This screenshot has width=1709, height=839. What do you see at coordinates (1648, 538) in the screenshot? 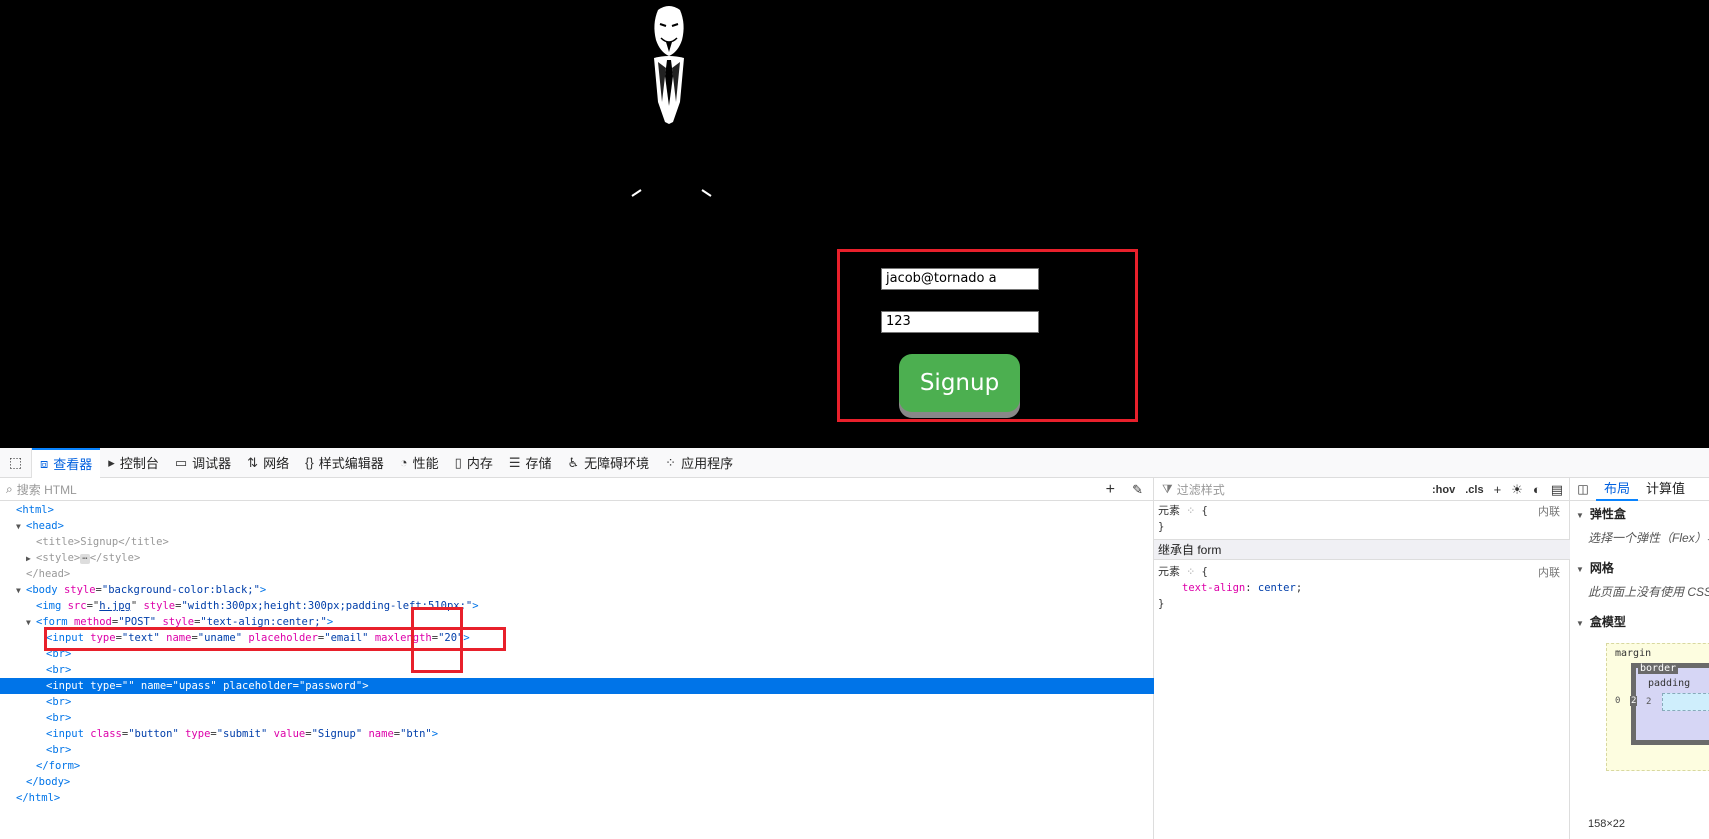
I see `flexbox-hint: 选择一个弹性（Flex）容器` at bounding box center [1648, 538].